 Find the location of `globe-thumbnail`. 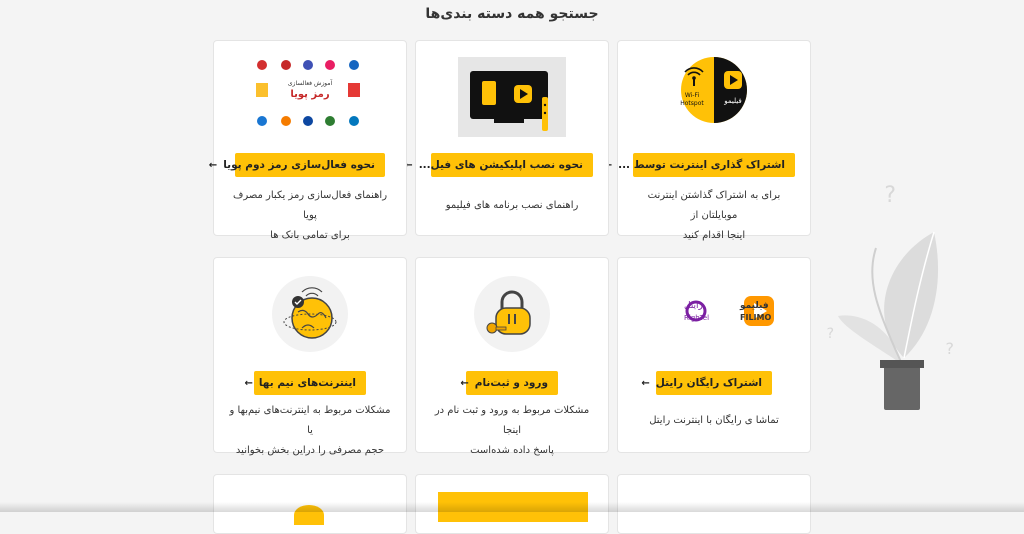

globe-thumbnail is located at coordinates (310, 314).